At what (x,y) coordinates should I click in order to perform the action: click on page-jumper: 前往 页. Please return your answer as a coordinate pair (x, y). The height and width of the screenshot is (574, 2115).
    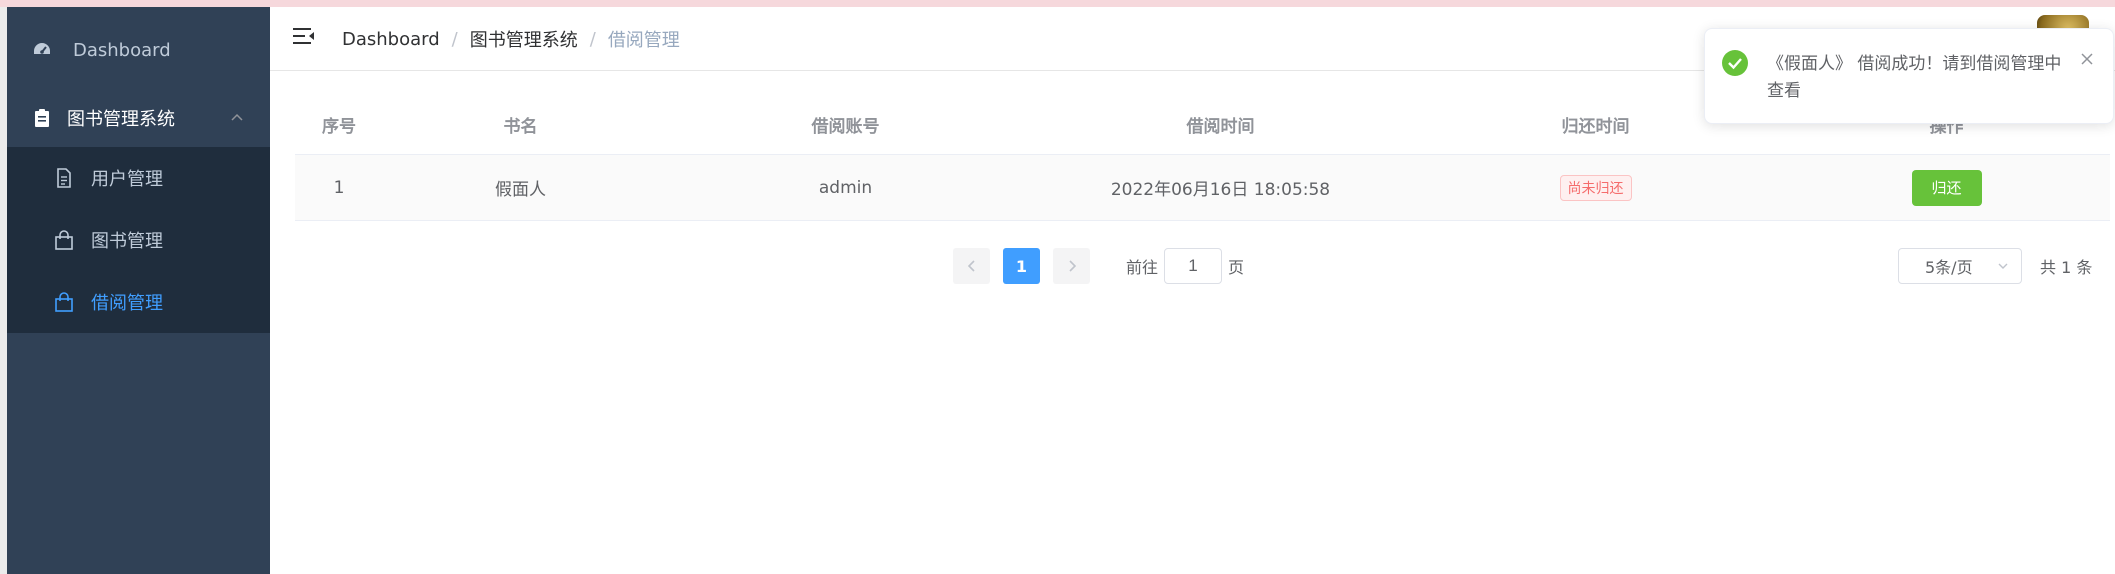
    Looking at the image, I should click on (1185, 266).